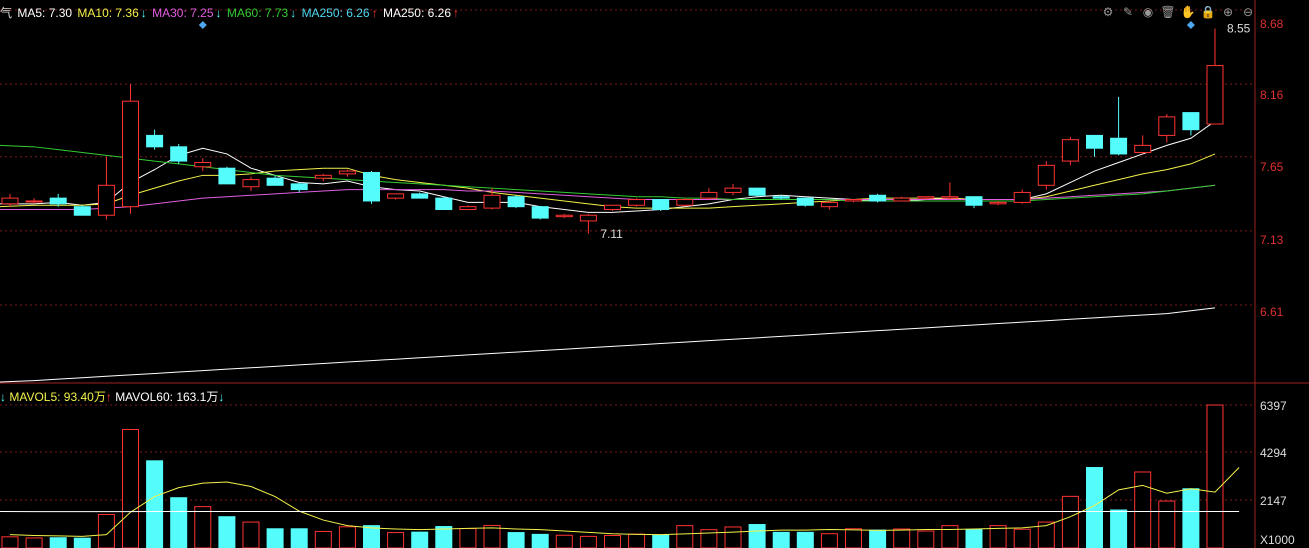 Image resolution: width=1309 pixels, height=548 pixels. I want to click on price-tick: 8.16, so click(1272, 95).